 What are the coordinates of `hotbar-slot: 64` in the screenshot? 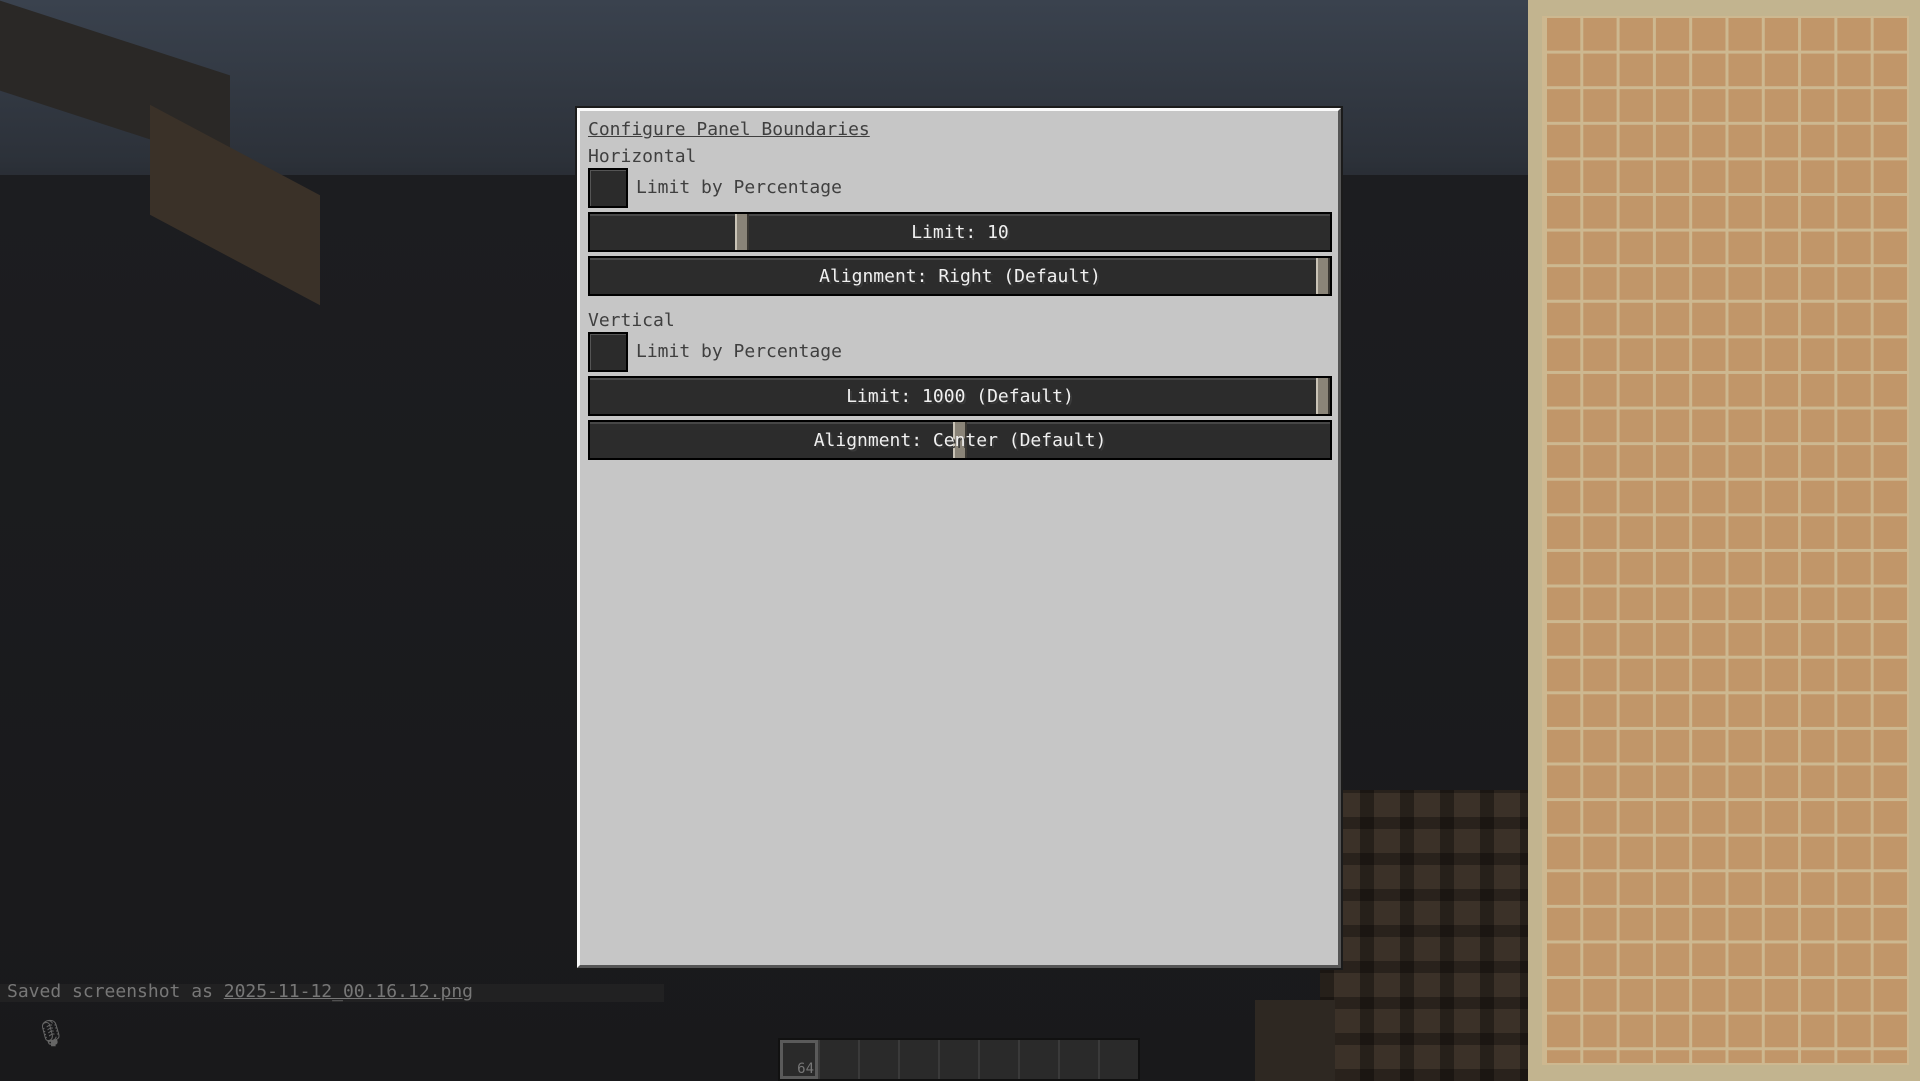 It's located at (800, 1059).